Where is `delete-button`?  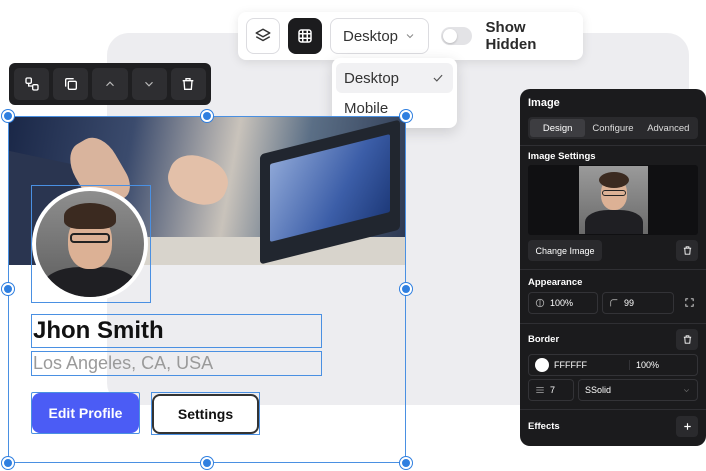 delete-button is located at coordinates (188, 84).